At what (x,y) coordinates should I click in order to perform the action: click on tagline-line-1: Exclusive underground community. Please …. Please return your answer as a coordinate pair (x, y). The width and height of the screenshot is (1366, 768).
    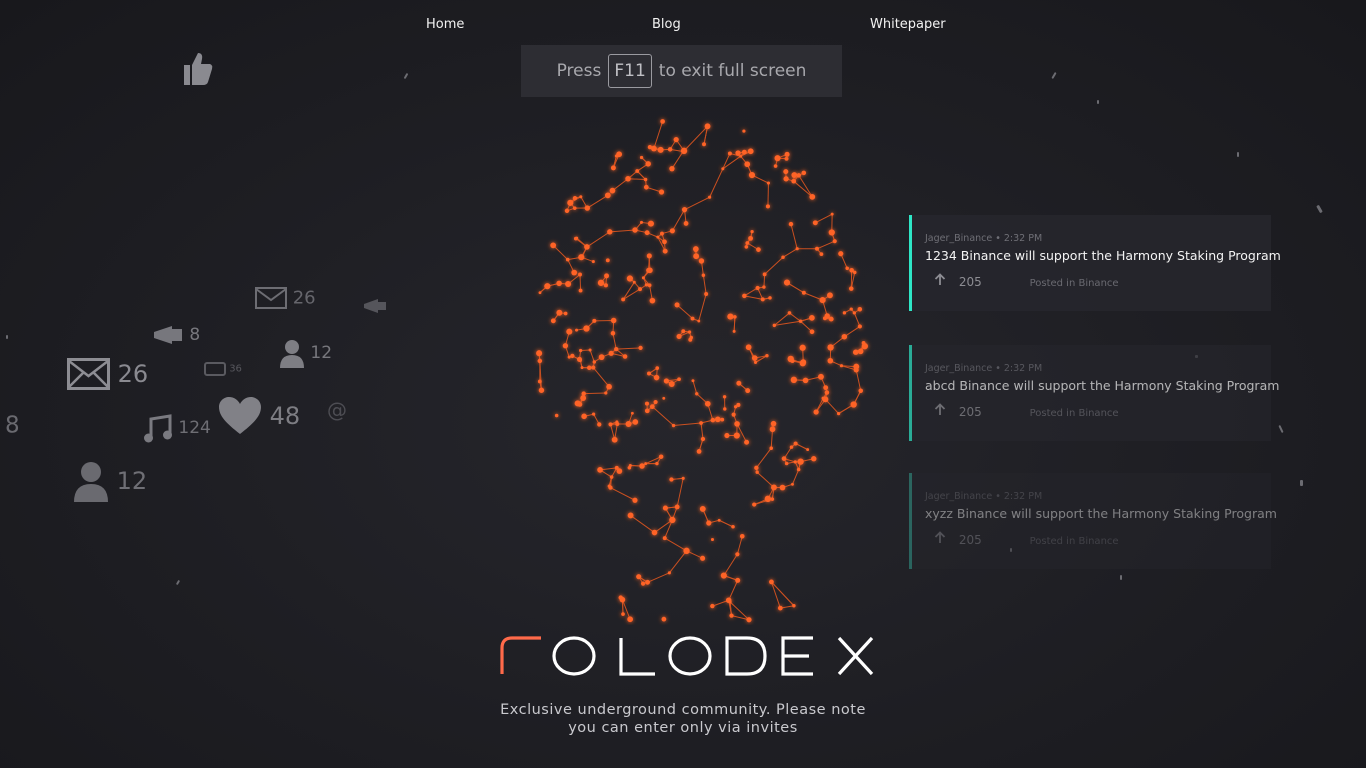
    Looking at the image, I should click on (683, 710).